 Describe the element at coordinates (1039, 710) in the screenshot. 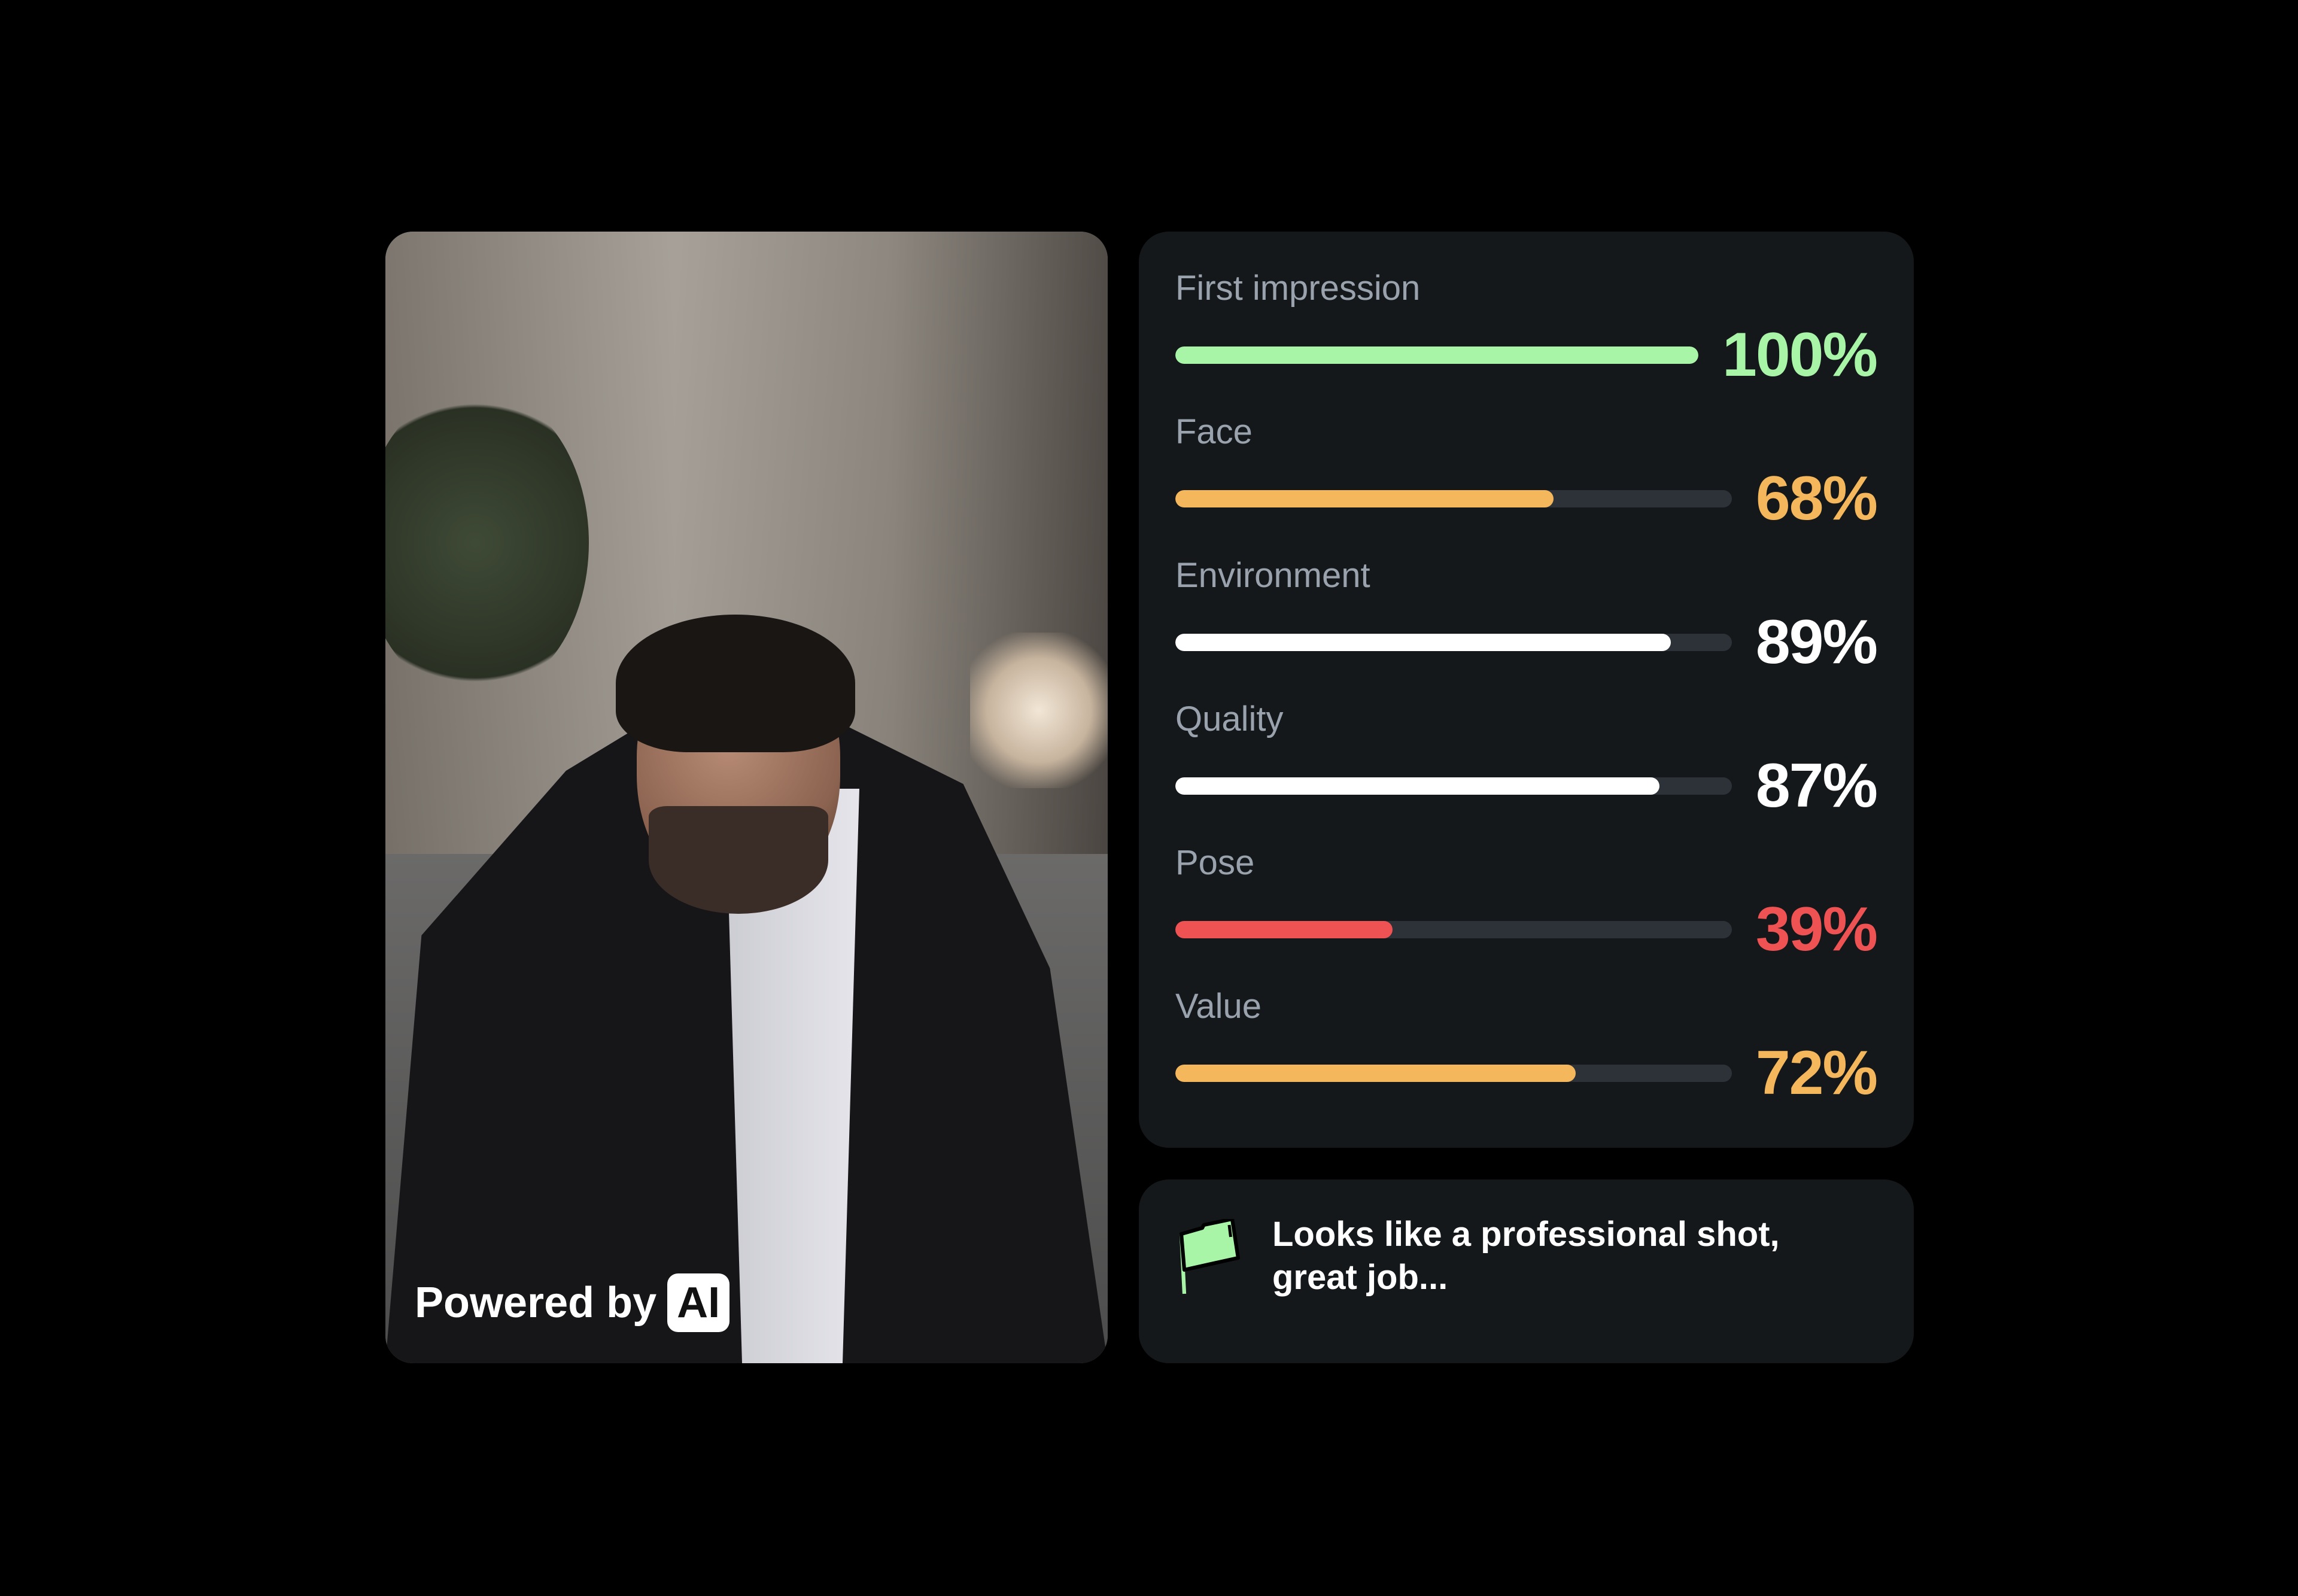

I see `storefront-light` at that location.